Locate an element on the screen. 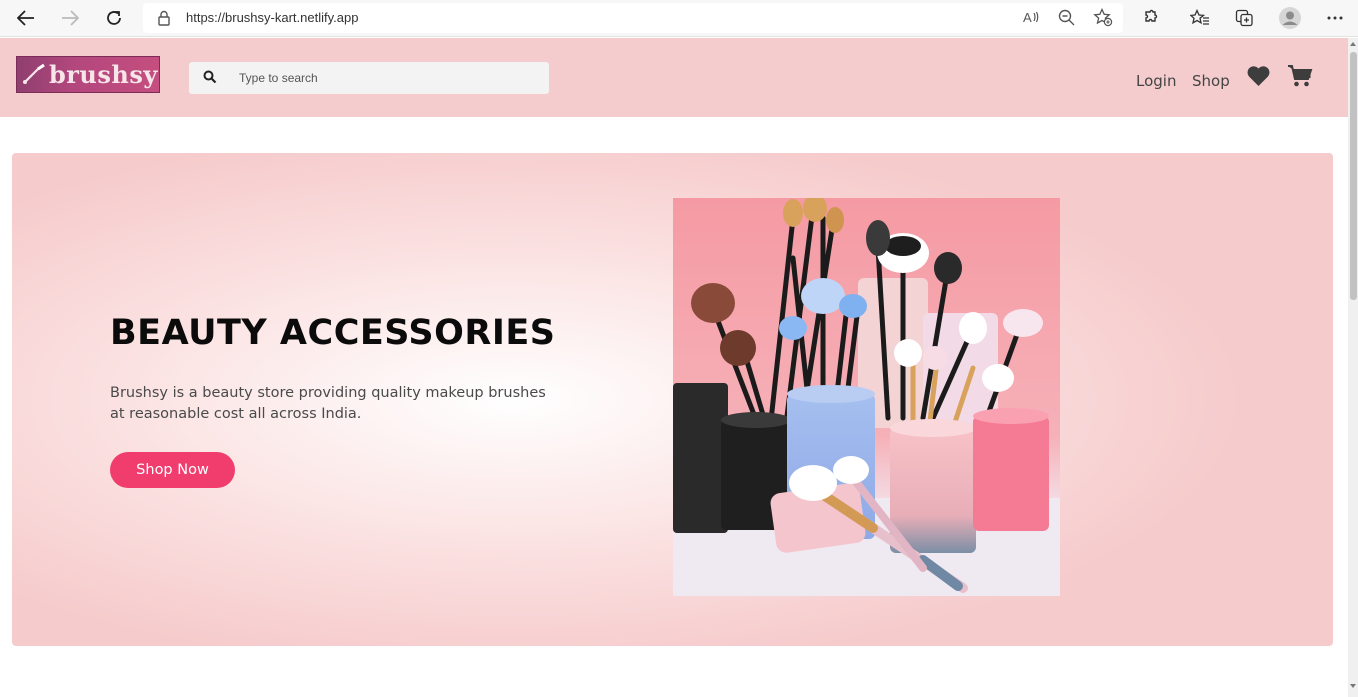 The image size is (1358, 697). profile-icon is located at coordinates (1290, 18).